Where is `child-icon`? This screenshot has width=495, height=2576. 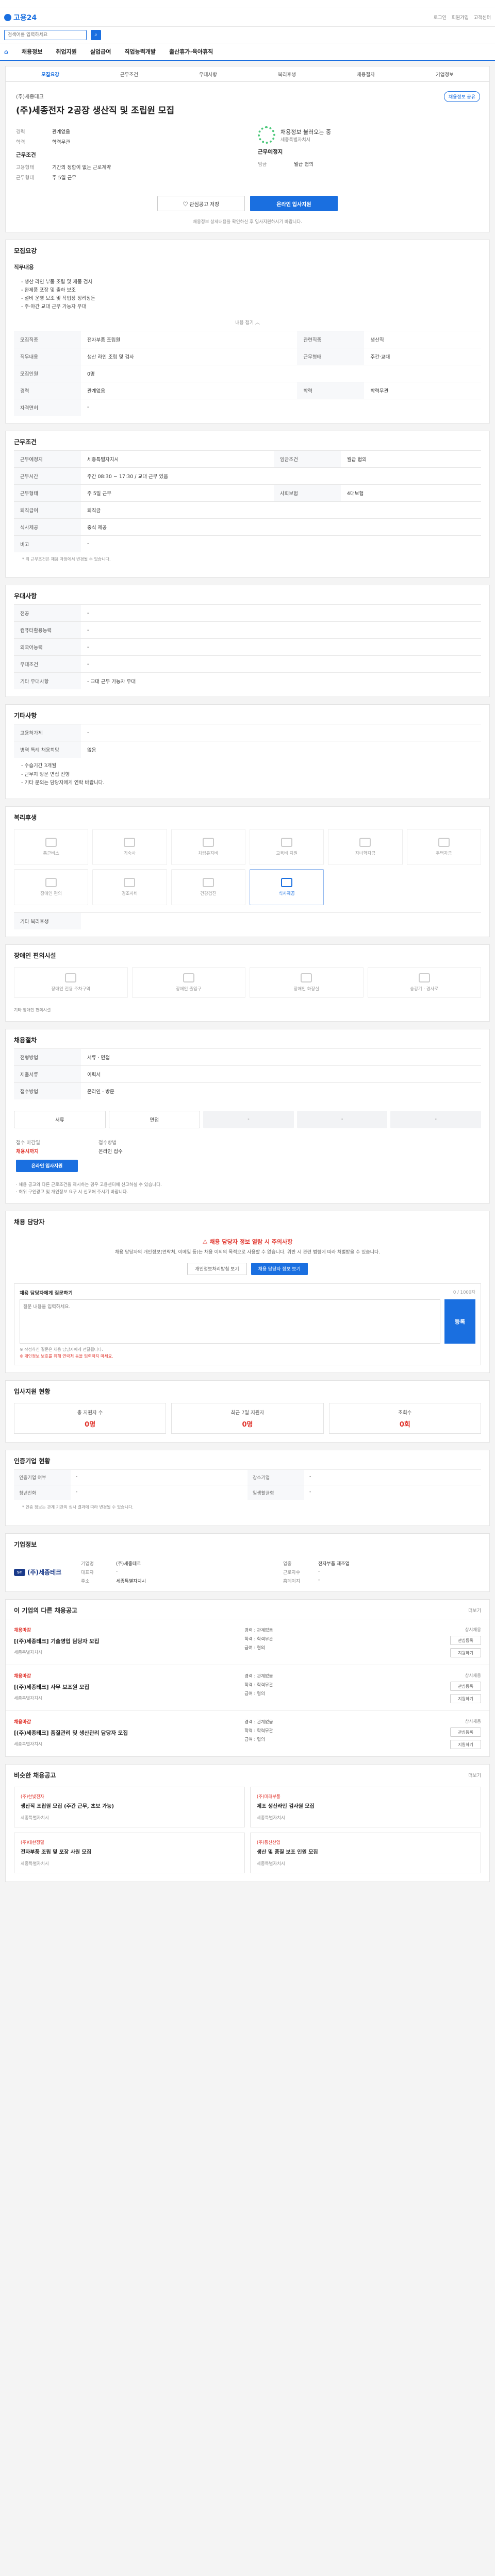 child-icon is located at coordinates (365, 842).